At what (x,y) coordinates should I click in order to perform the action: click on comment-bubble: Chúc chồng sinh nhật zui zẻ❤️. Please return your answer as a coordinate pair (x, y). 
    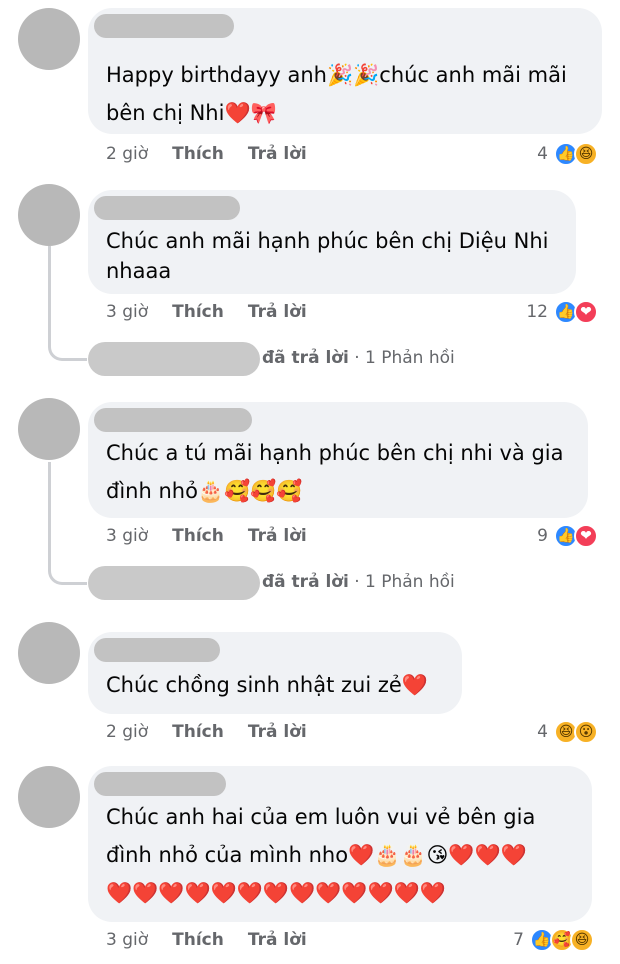
    Looking at the image, I should click on (275, 673).